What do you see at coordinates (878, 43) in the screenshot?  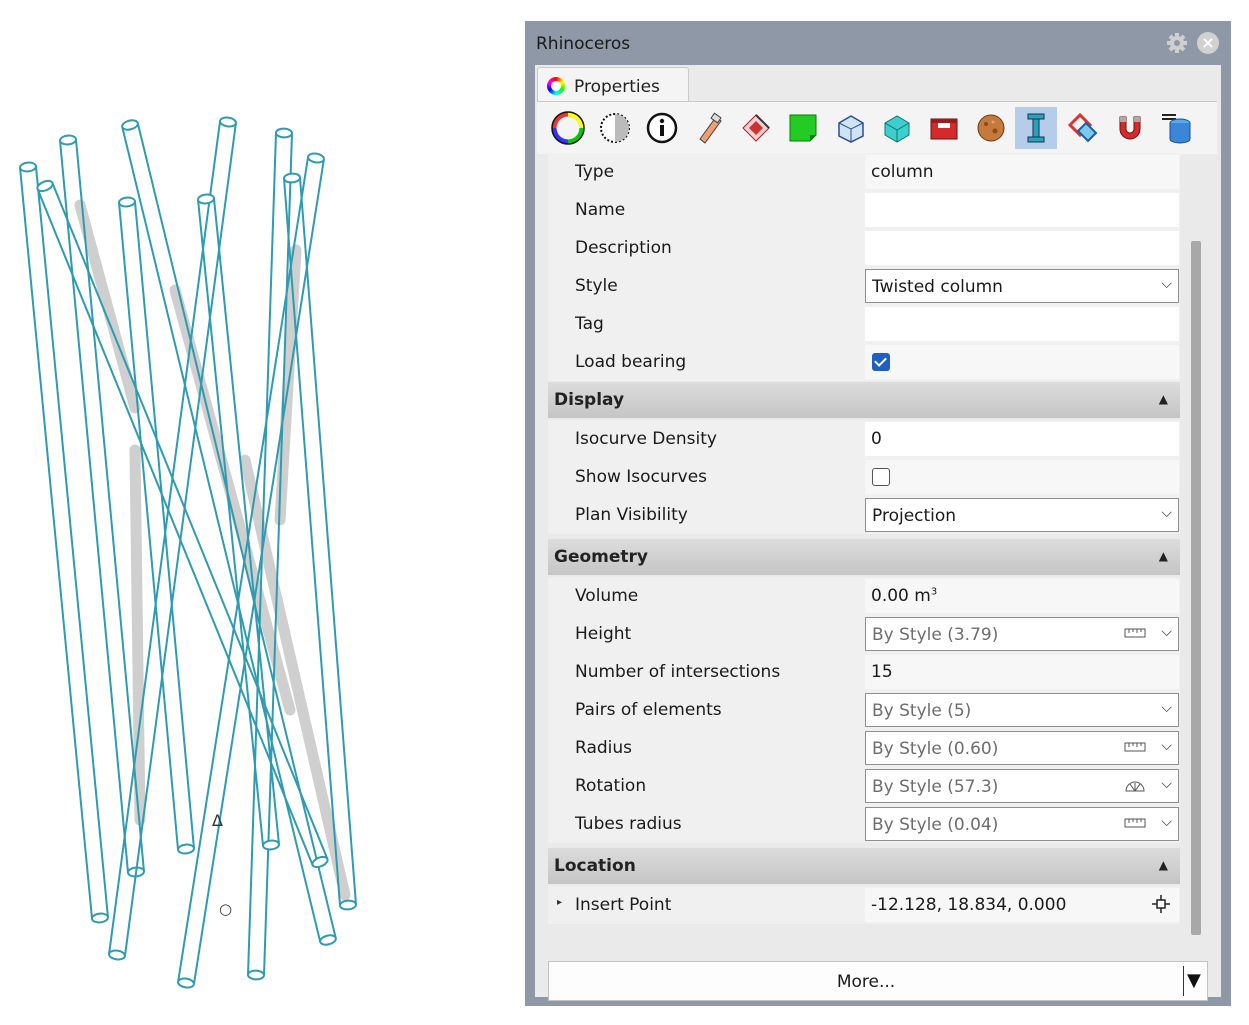 I see `panel-titlebar: Rhinoceros ×` at bounding box center [878, 43].